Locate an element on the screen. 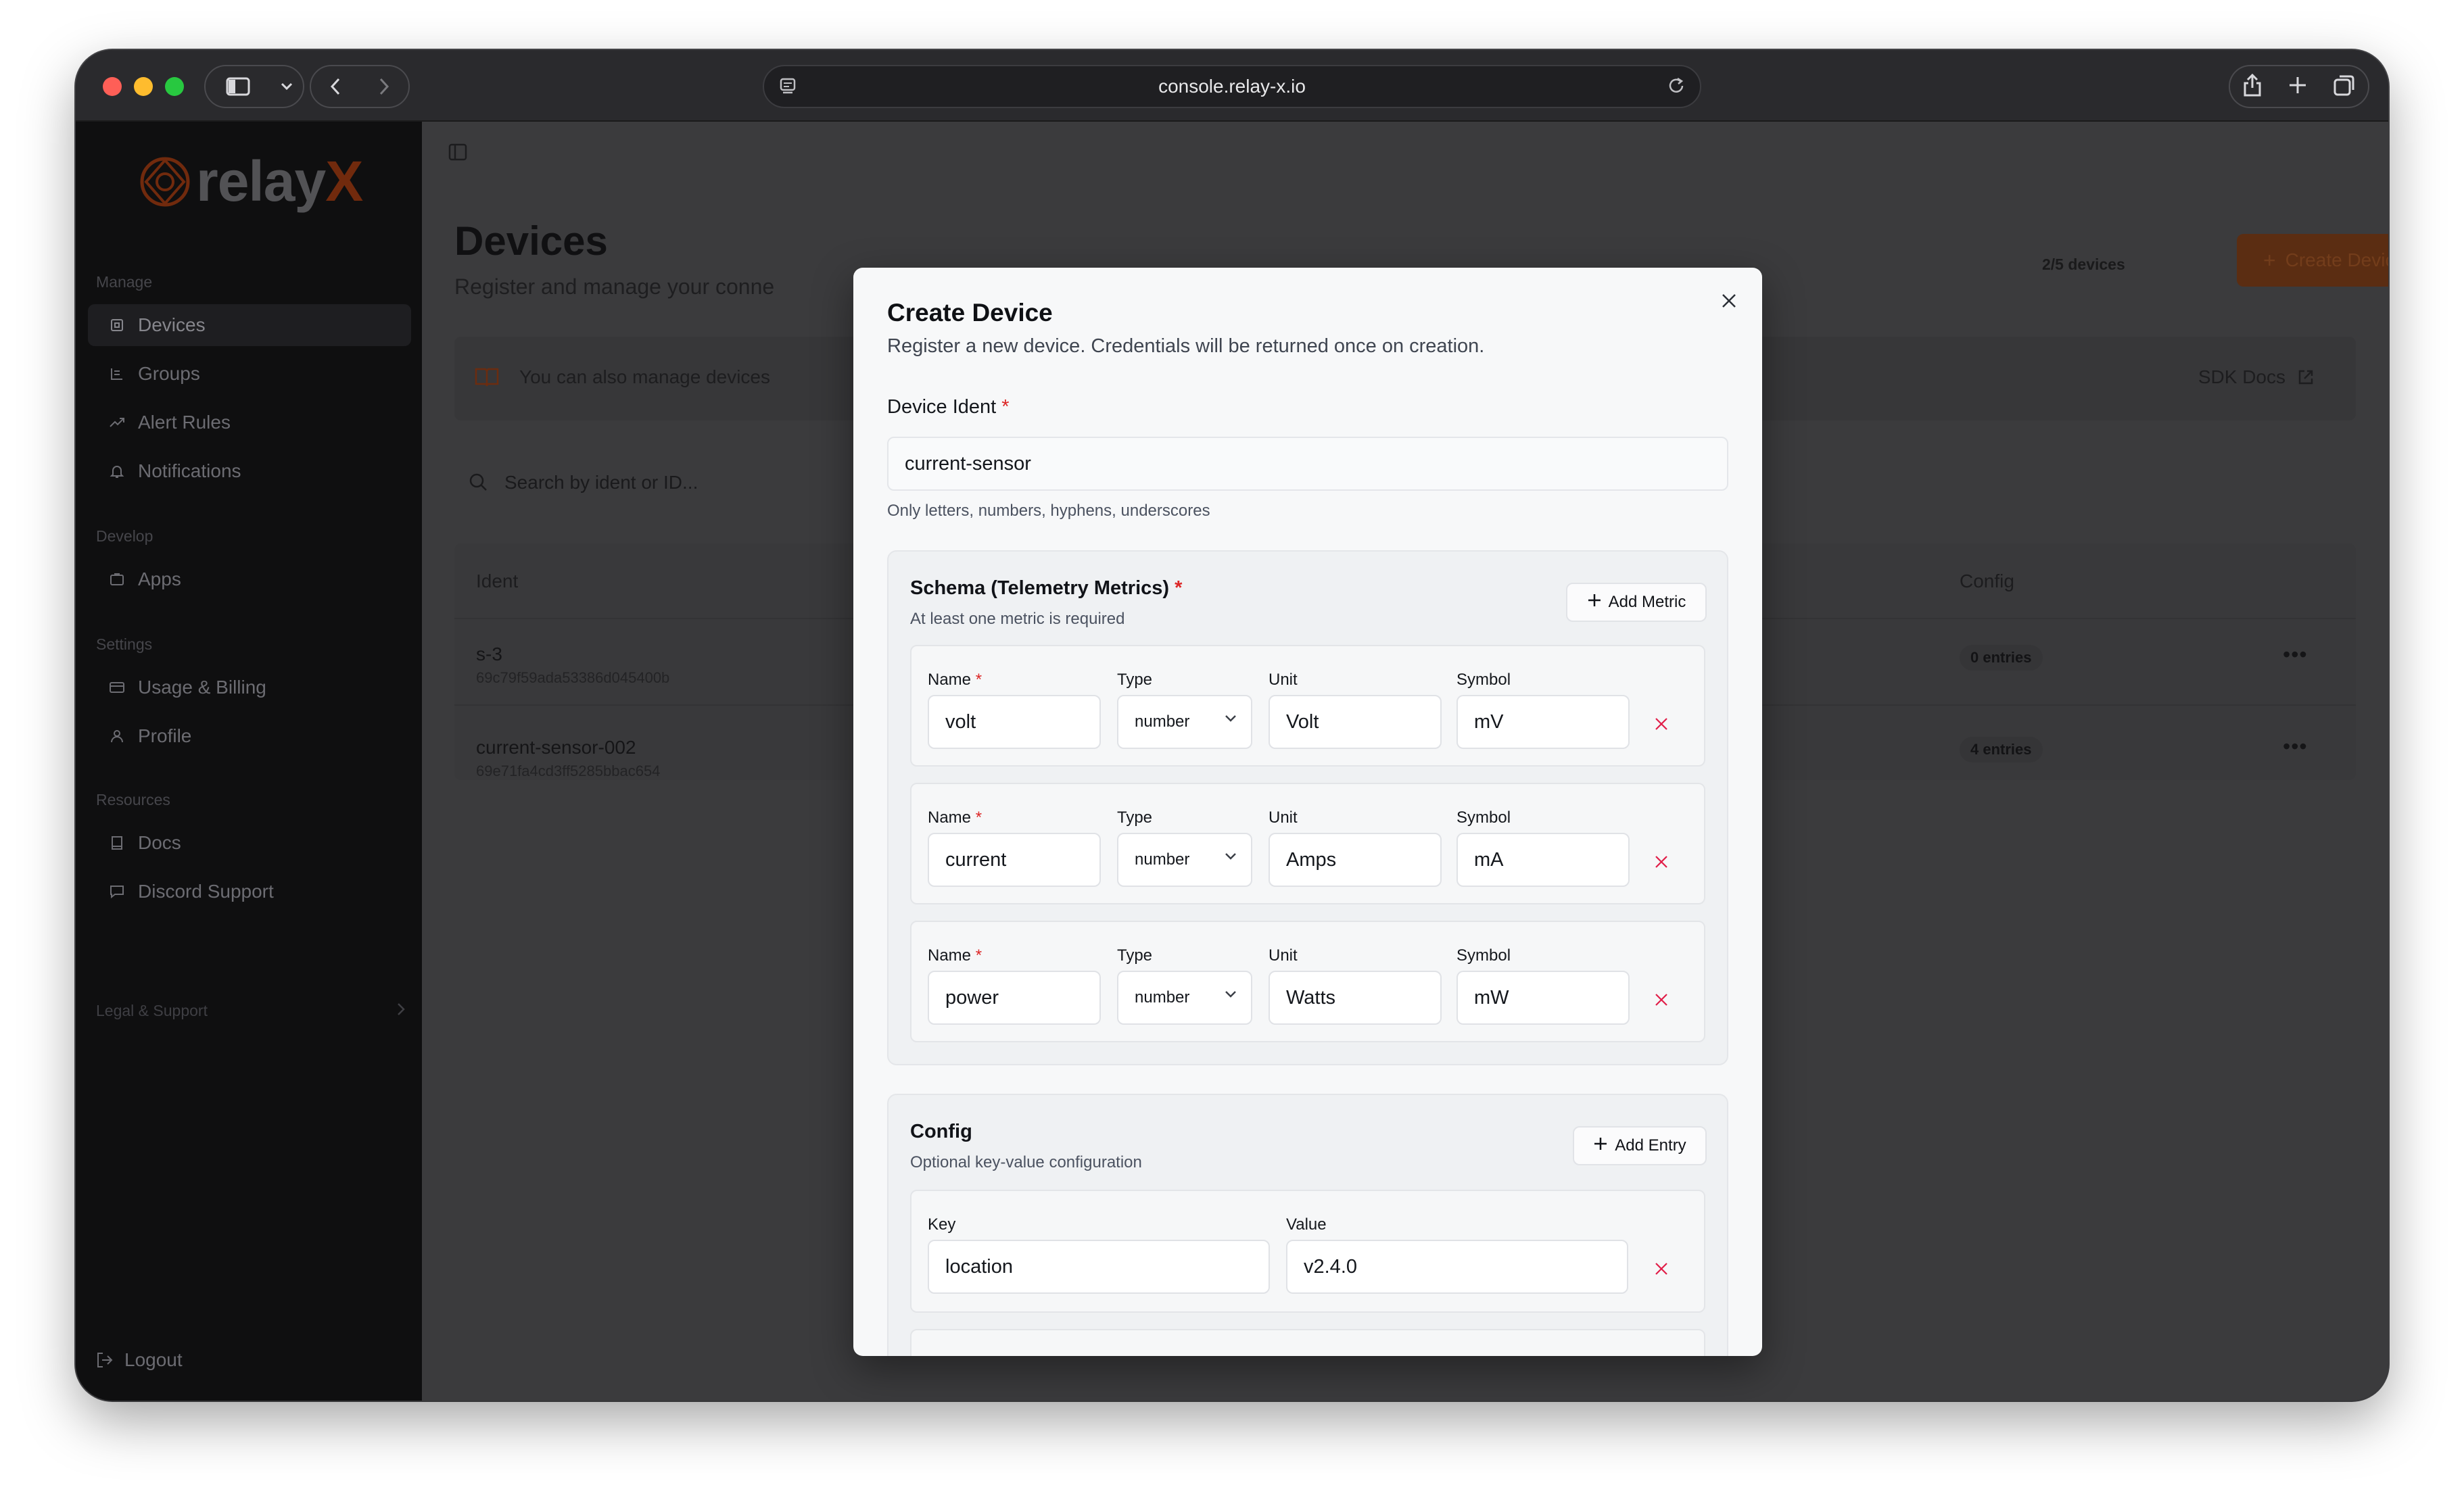  sidebar-item-profile: Profile is located at coordinates (249, 736).